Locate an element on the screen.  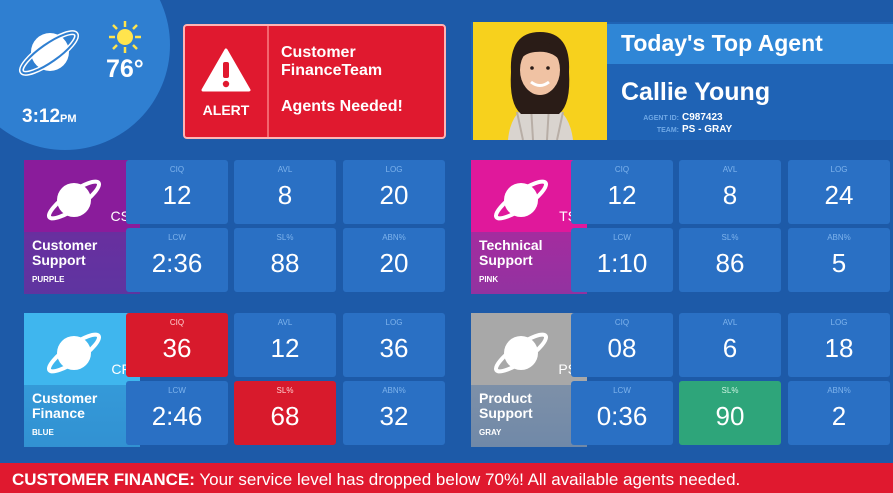
metric-value: 0:36 is located at coordinates (622, 416).